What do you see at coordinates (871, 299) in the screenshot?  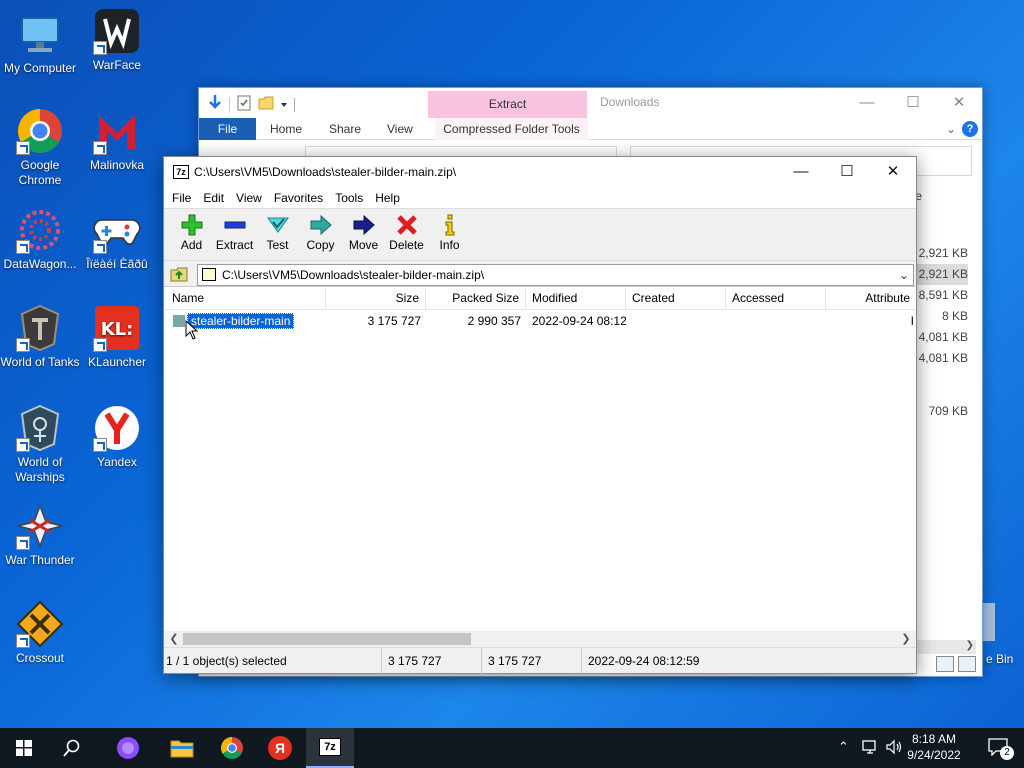 I see `column-header-attributes: Attribute` at bounding box center [871, 299].